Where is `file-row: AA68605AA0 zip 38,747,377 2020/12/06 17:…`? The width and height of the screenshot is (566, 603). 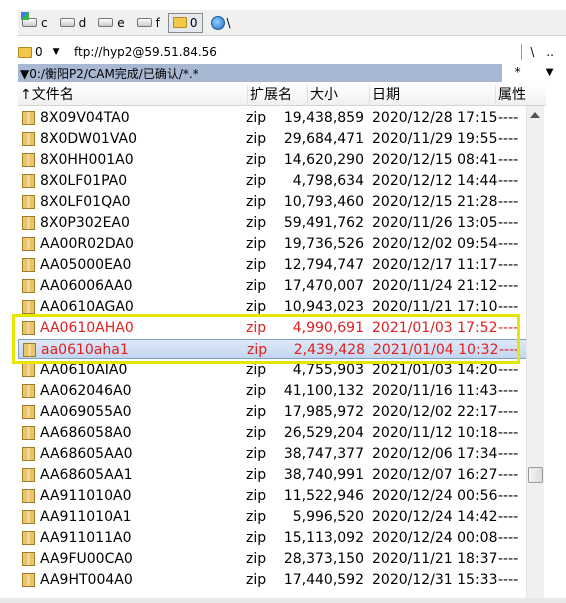 file-row: AA68605AA0 zip 38,747,377 2020/12/06 17:… is located at coordinates (273, 454).